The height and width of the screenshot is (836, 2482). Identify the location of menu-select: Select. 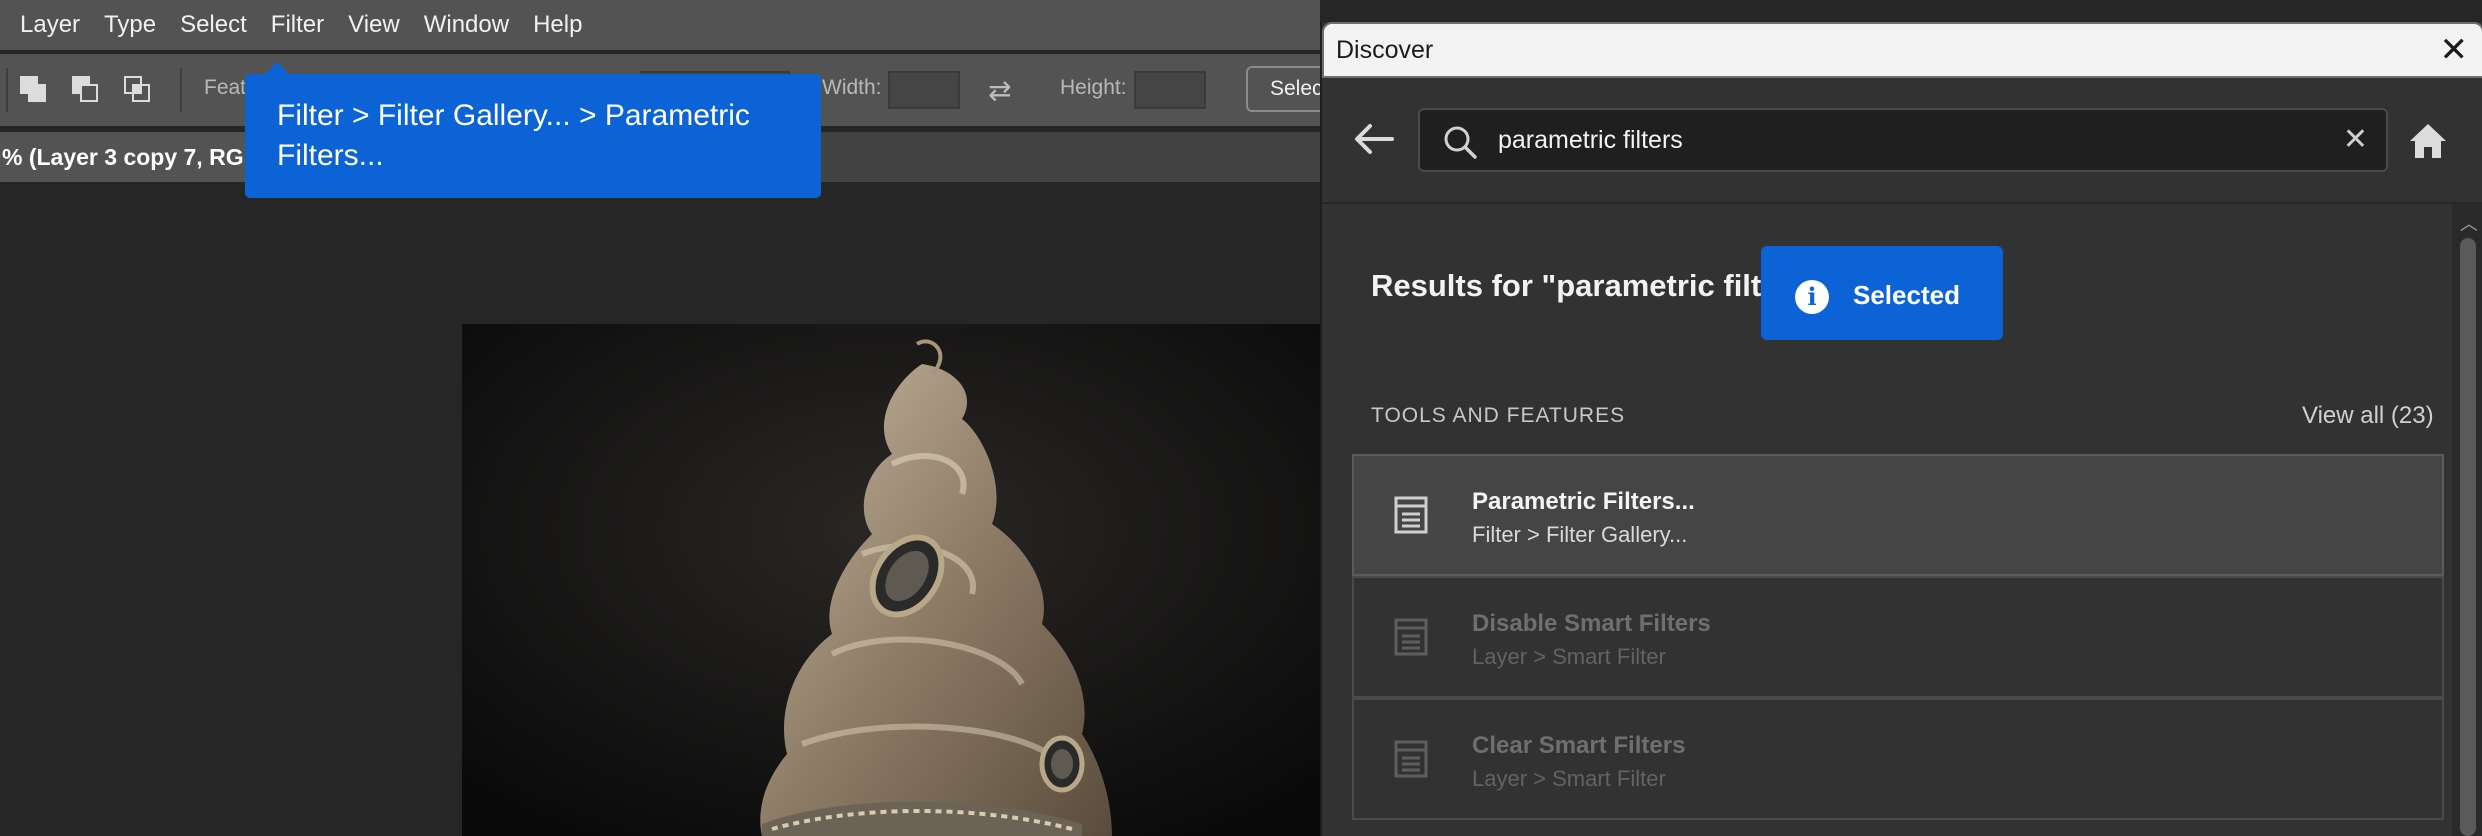
(213, 25).